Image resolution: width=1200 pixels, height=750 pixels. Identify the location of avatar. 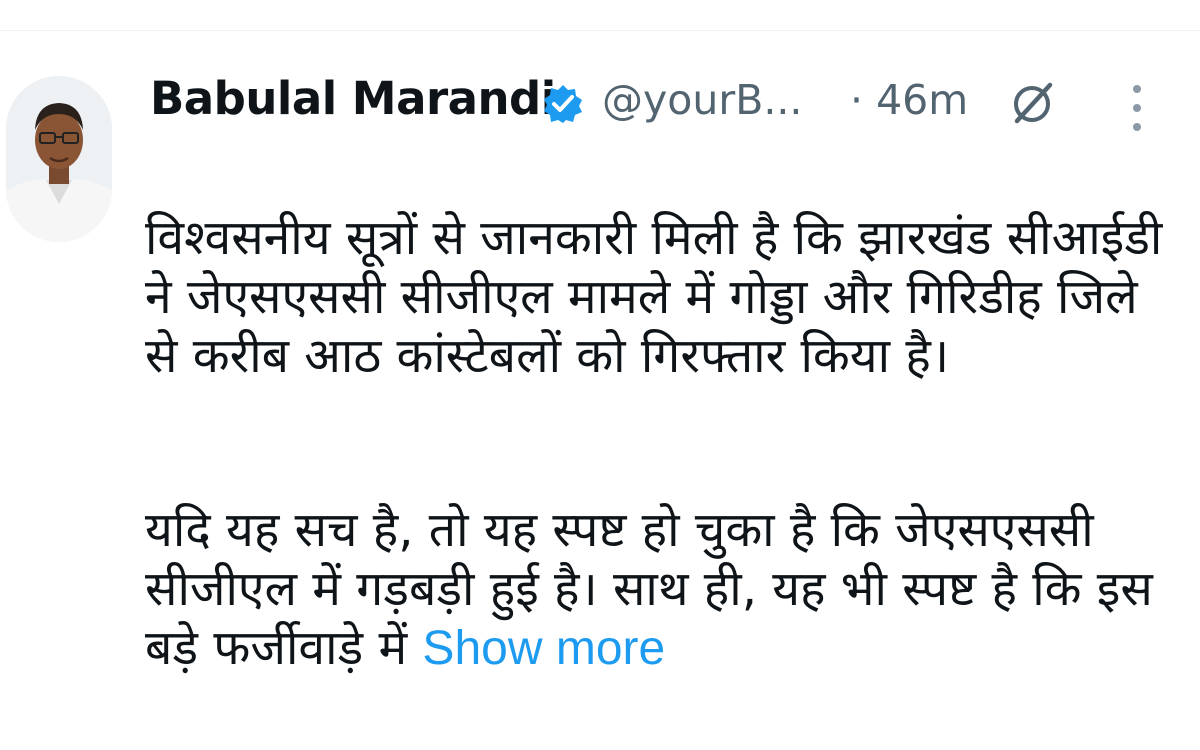
(59, 159).